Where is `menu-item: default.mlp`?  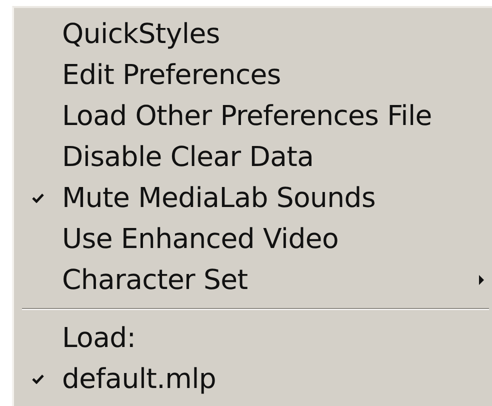
menu-item: default.mlp is located at coordinates (277, 378).